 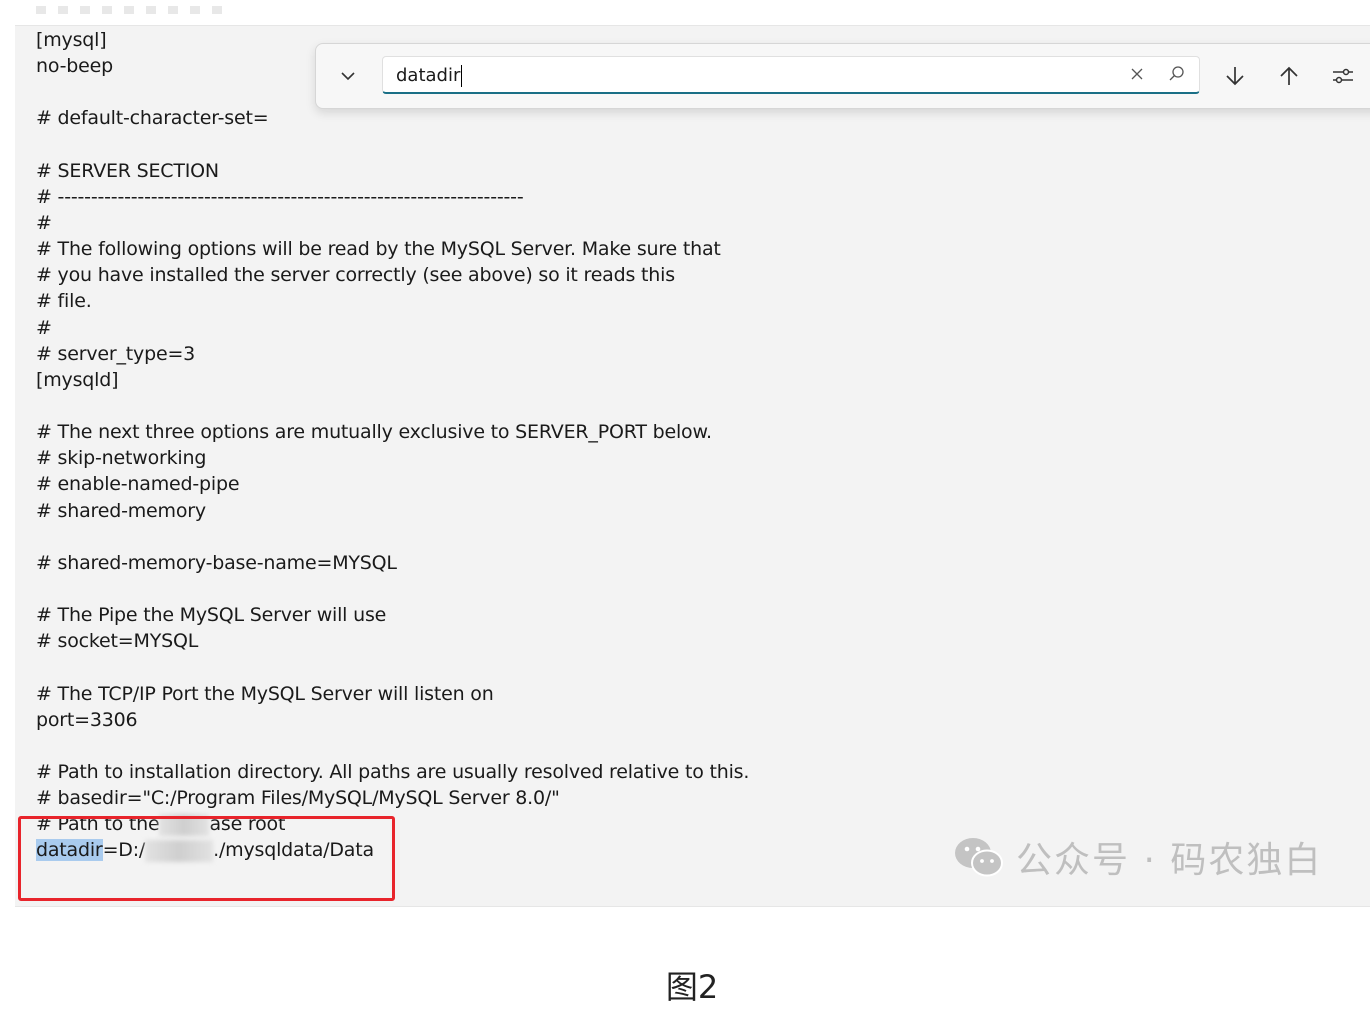 What do you see at coordinates (77, 379) in the screenshot?
I see `code-line: [mysqld]` at bounding box center [77, 379].